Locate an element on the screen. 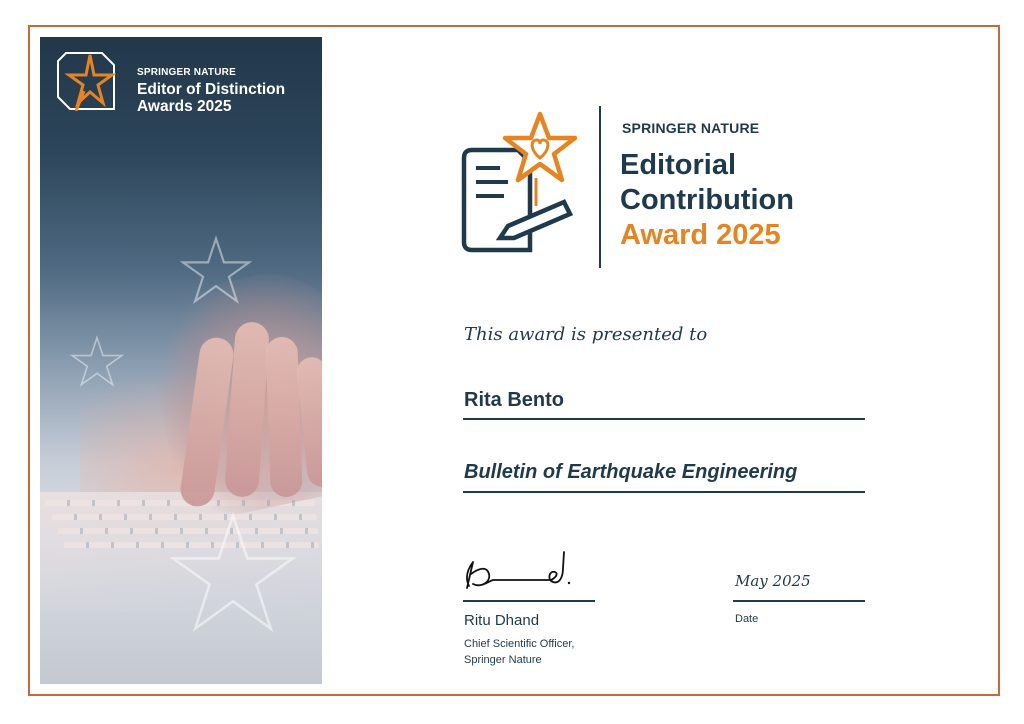 The width and height of the screenshot is (1024, 724). recipient-underline is located at coordinates (664, 419).